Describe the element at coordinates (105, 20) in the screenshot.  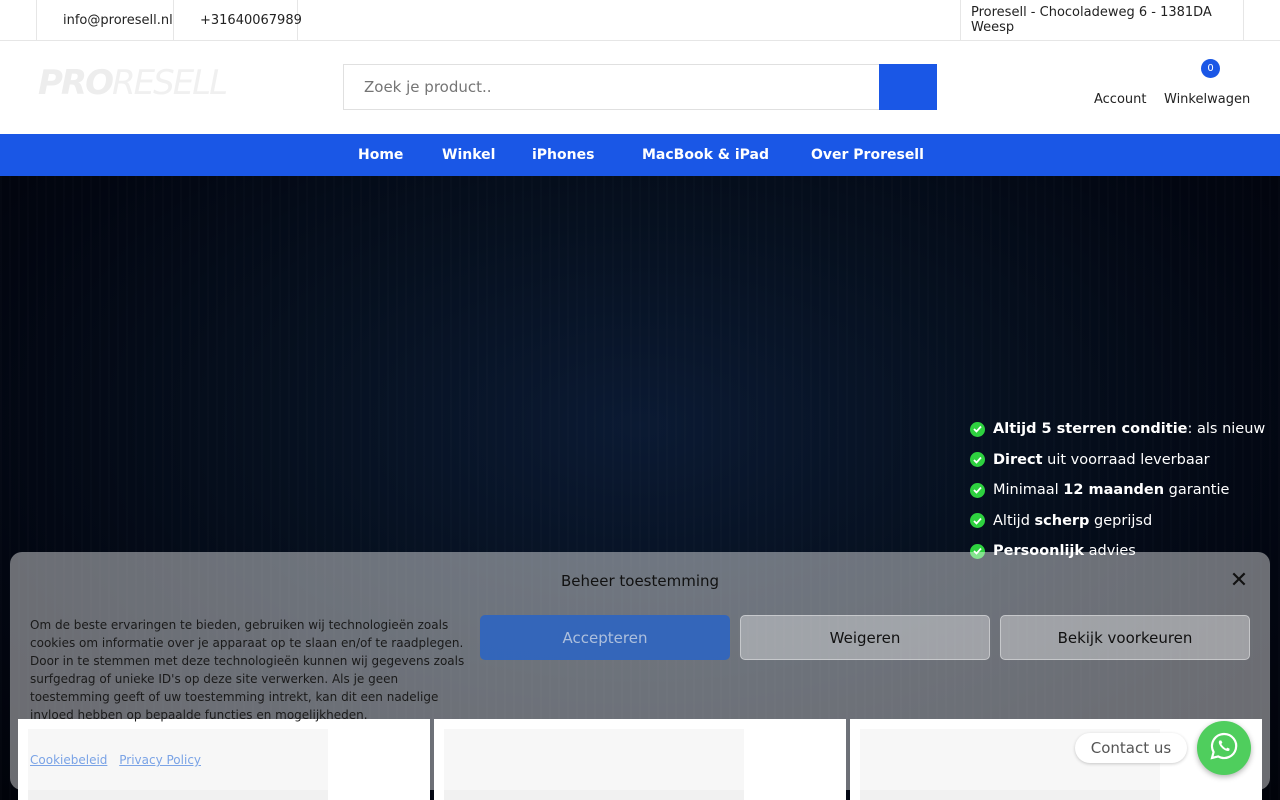
I see `email-link: info@proresell.nl` at that location.